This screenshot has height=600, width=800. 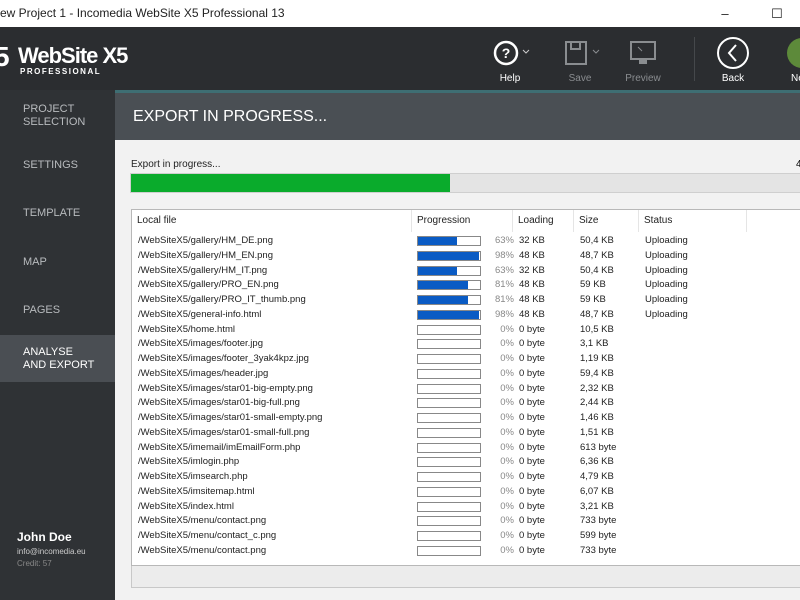 I want to click on file-path: /WebSiteX5/imsitemap.html, so click(x=196, y=491).